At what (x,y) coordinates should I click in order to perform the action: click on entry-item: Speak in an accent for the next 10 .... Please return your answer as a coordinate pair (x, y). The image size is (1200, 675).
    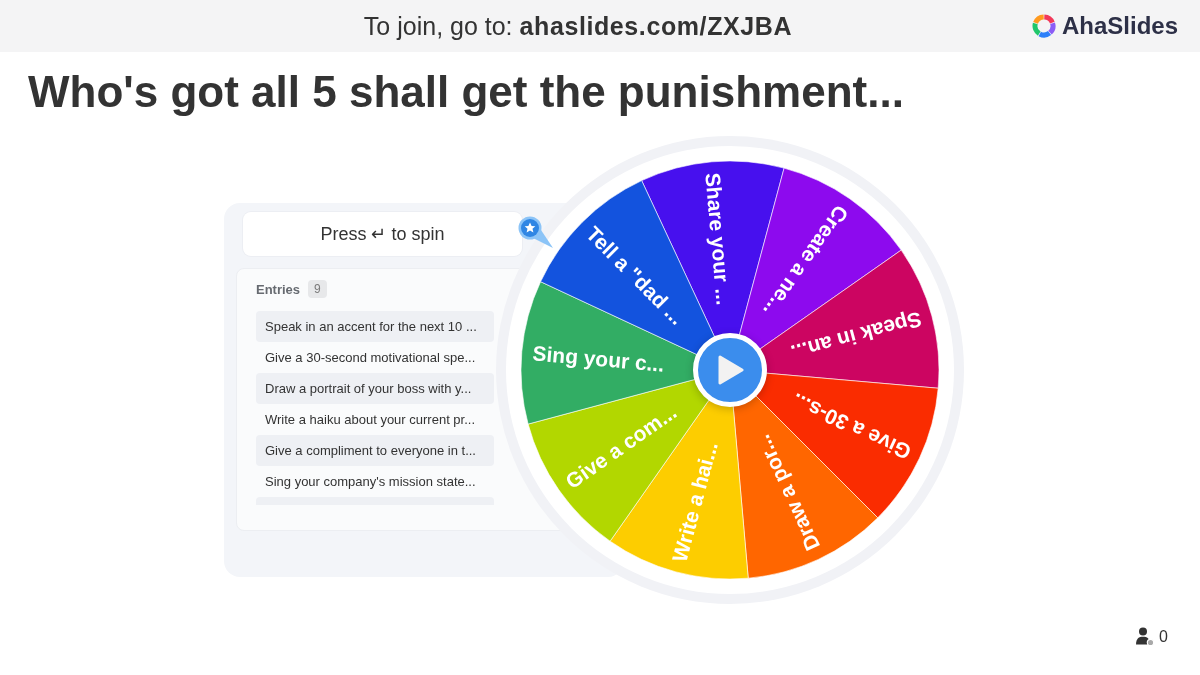
    Looking at the image, I should click on (375, 326).